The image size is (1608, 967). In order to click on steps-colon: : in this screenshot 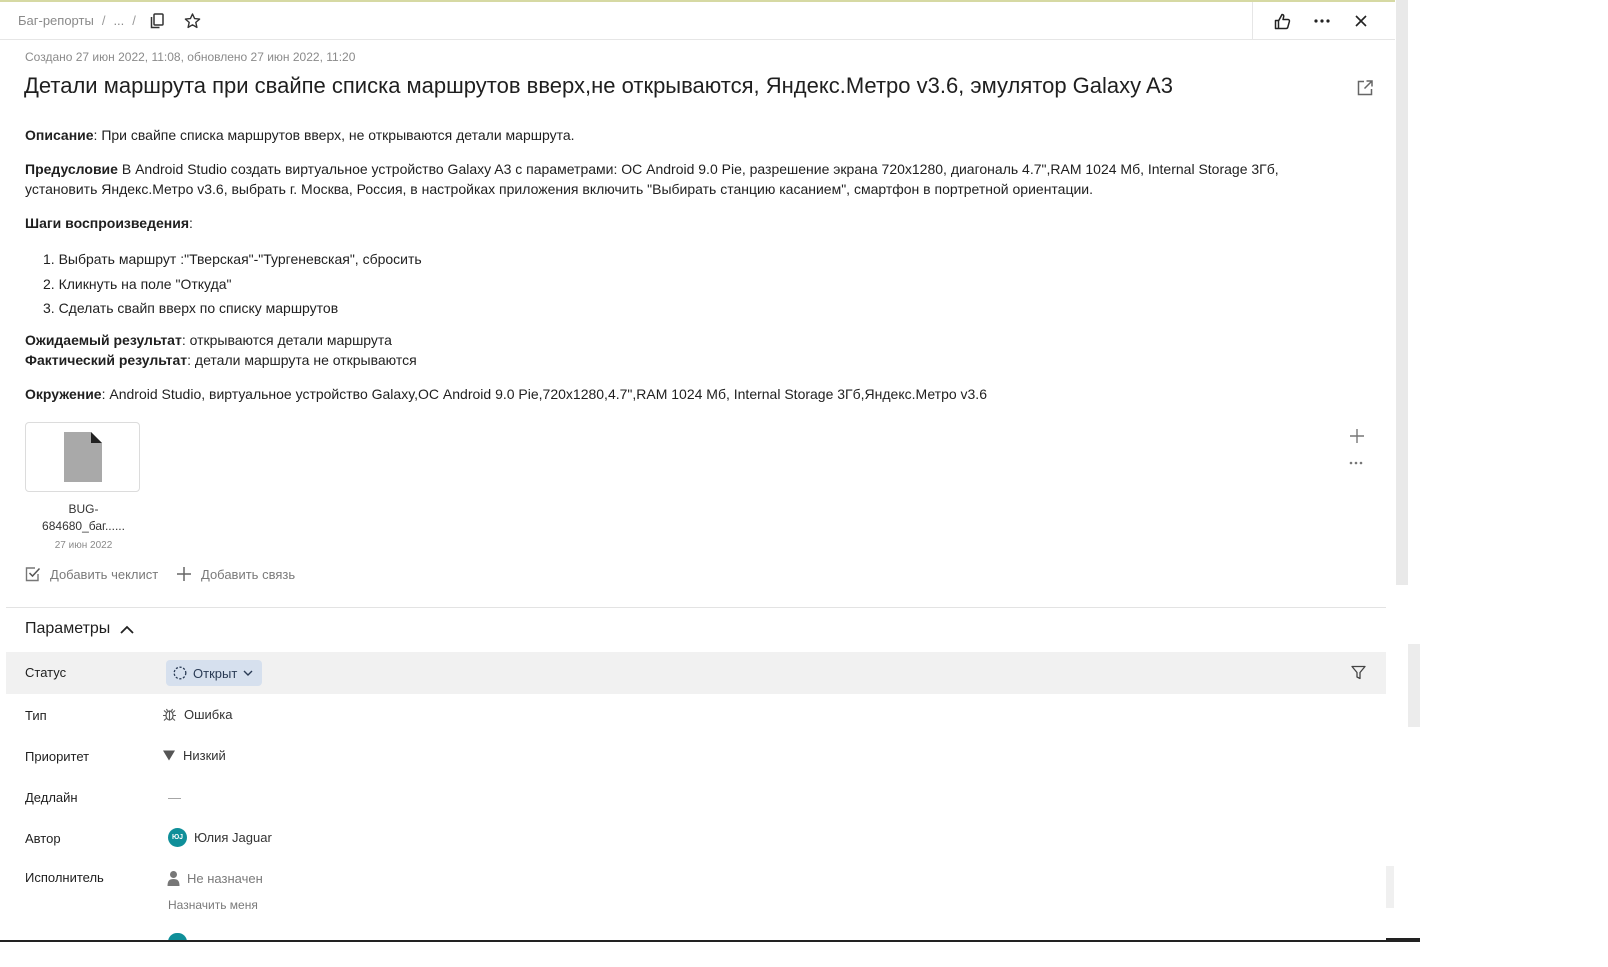, I will do `click(191, 223)`.